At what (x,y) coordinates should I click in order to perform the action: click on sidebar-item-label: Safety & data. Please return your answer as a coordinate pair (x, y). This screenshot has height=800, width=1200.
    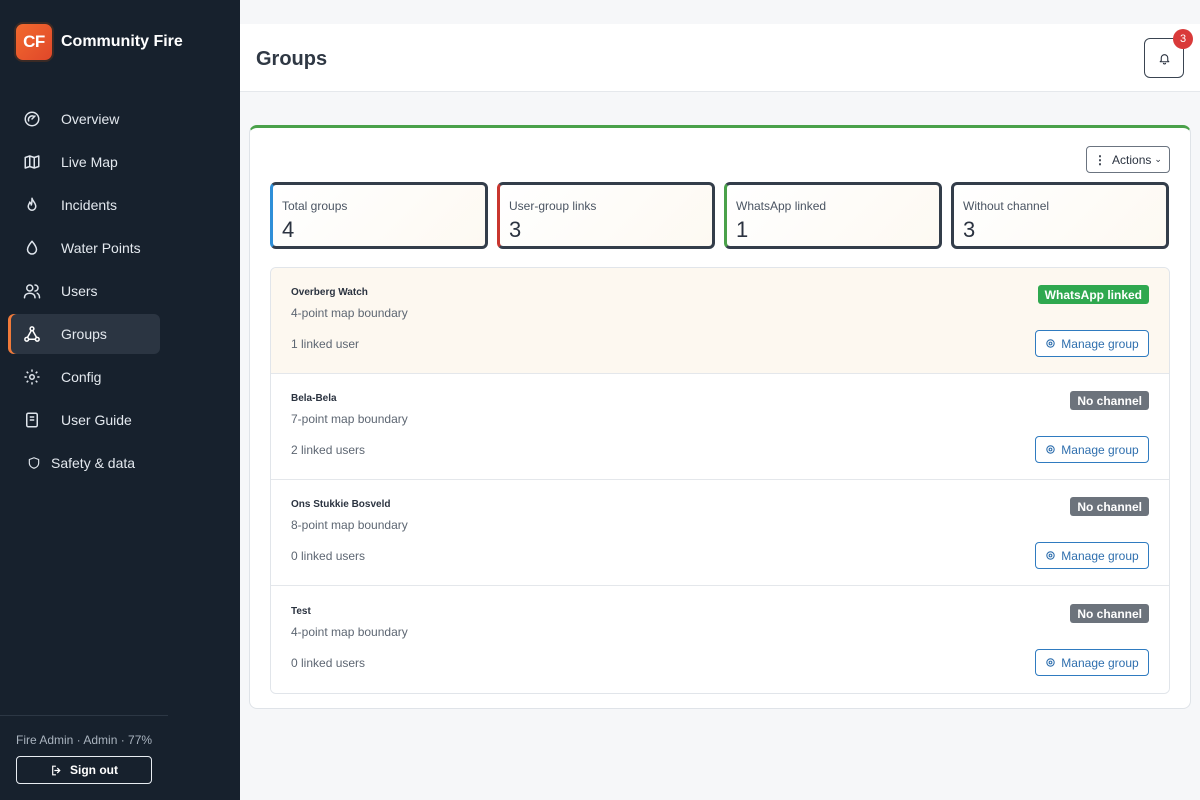
    Looking at the image, I should click on (93, 463).